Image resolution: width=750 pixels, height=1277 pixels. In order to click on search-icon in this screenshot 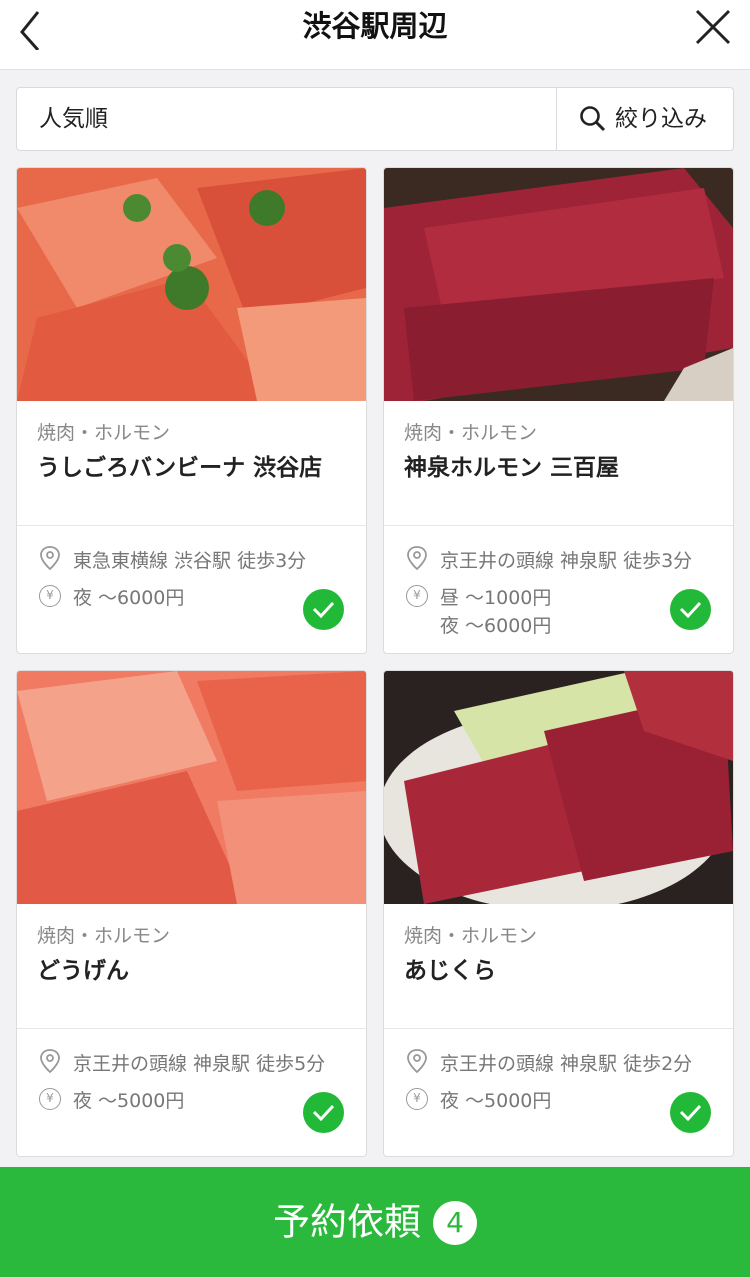, I will do `click(593, 119)`.